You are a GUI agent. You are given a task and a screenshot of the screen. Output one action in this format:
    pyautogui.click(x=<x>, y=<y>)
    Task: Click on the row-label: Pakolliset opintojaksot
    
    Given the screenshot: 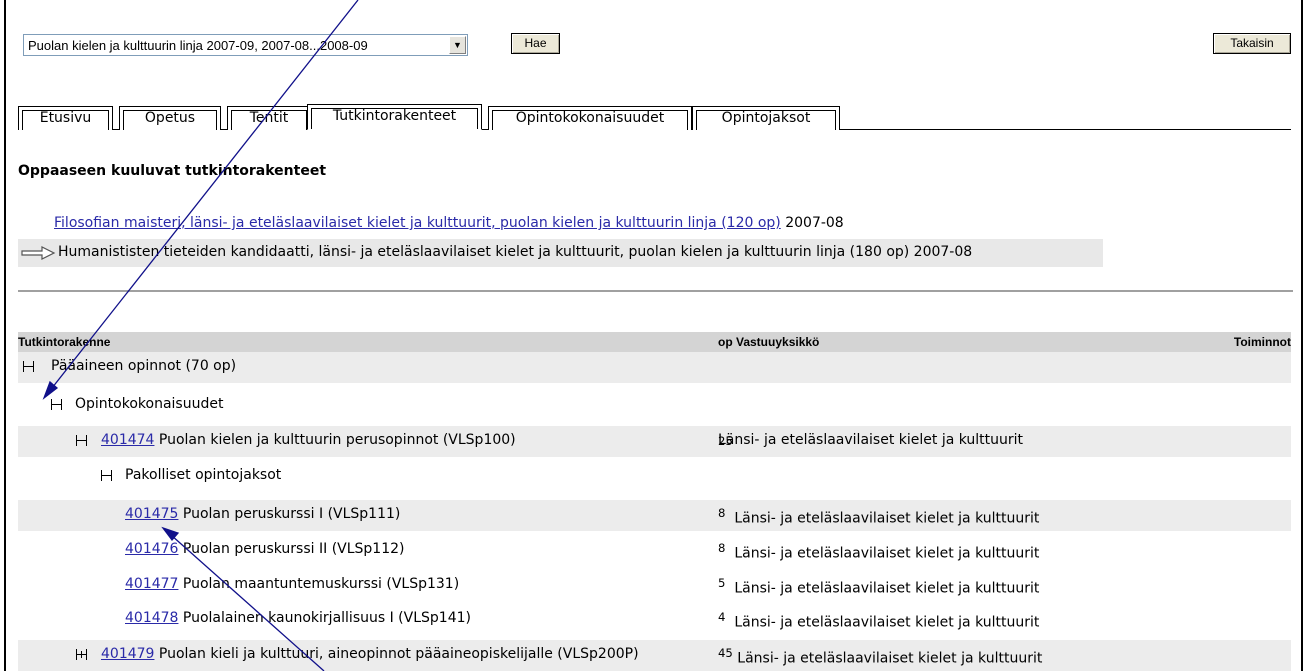 What is the action you would take?
    pyautogui.click(x=203, y=475)
    